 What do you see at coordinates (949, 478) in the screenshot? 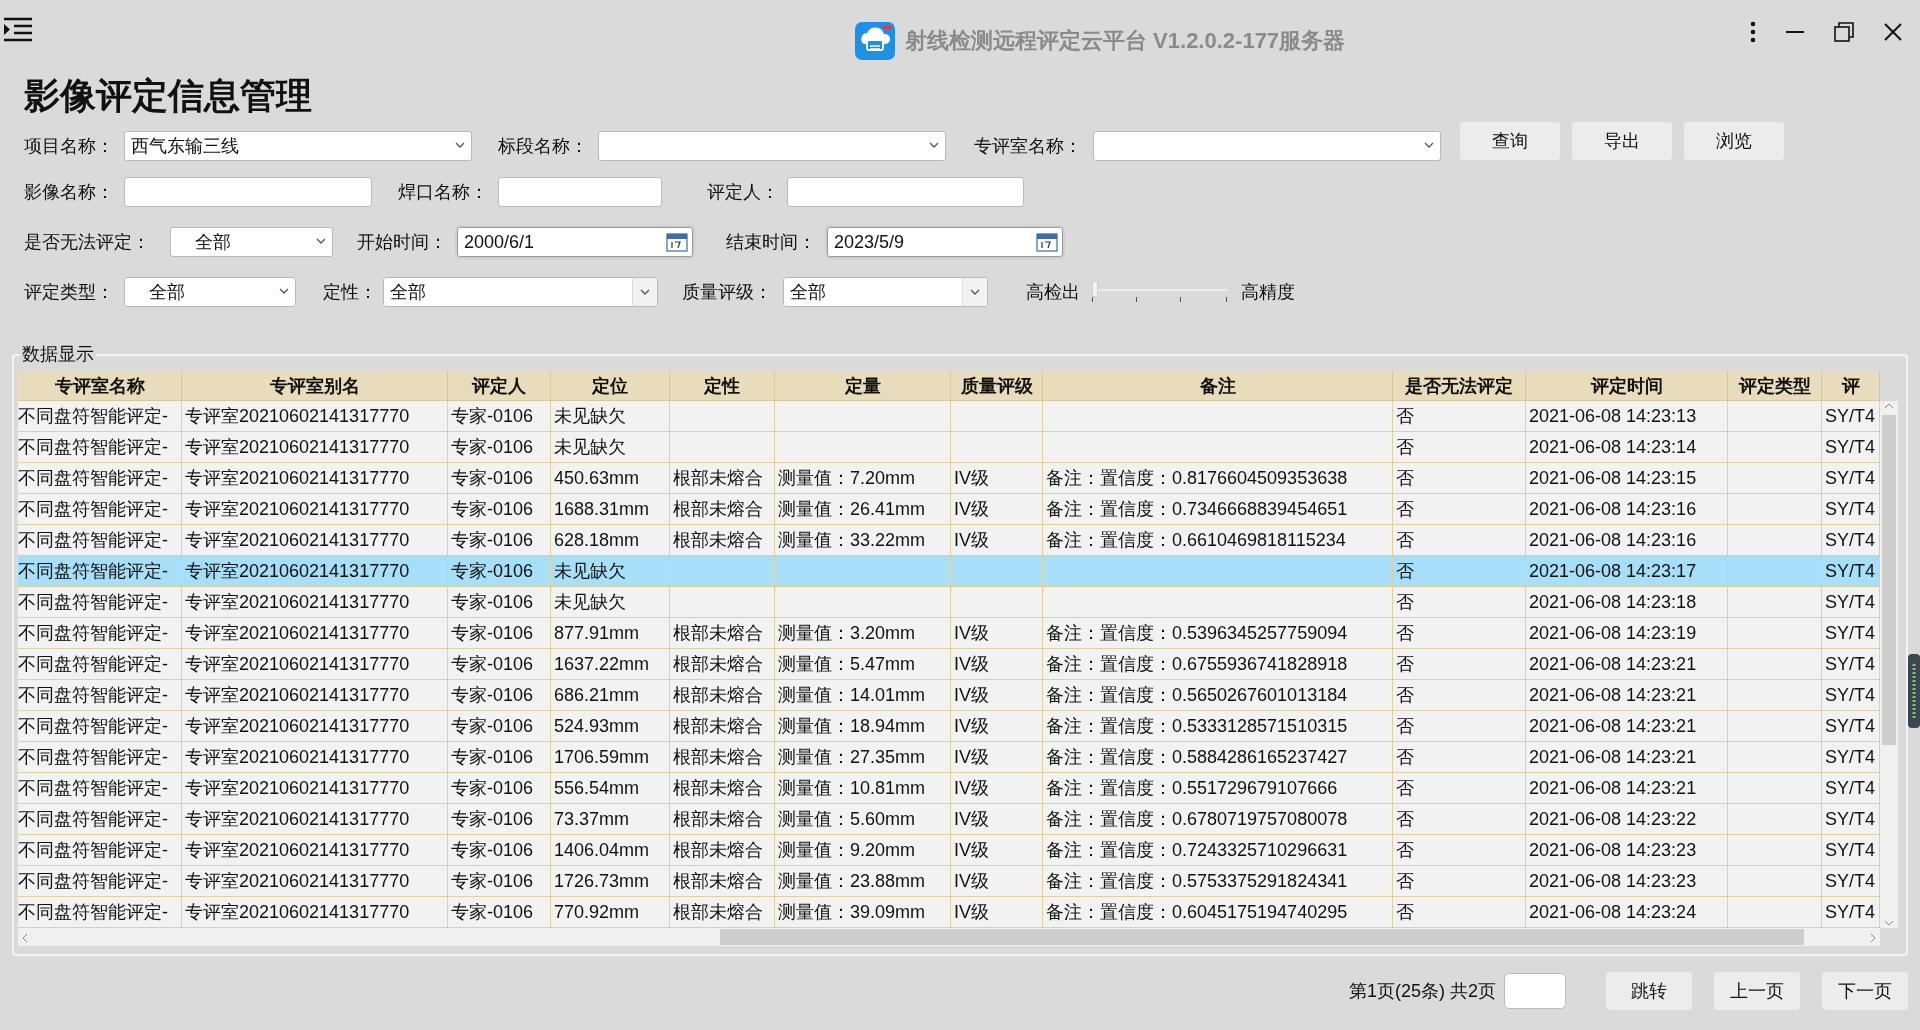
I see `table-row: 不同盘符智能评定- 专评室20210602141317770 专家-0106 450.63mm 根部未熔合 测量值：7.20mm IV级 备注：置信度：0.8176604509353638 否 2021-06-08 14:23:15 SY/T4` at bounding box center [949, 478].